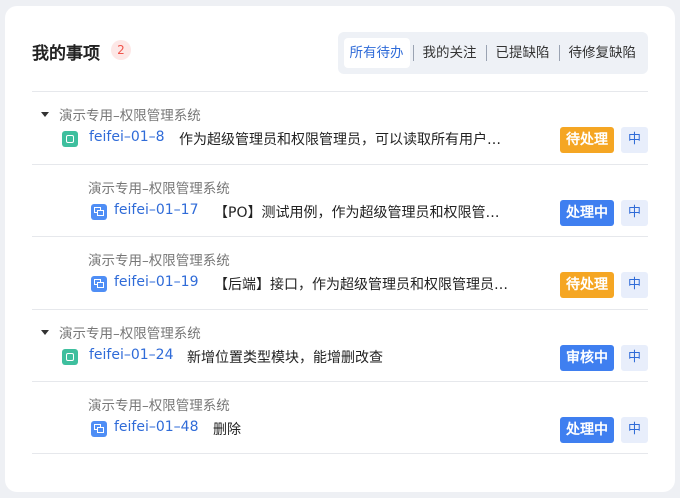 Image resolution: width=680 pixels, height=498 pixels. What do you see at coordinates (127, 137) in the screenshot?
I see `item-code-link: feifei–01–8` at bounding box center [127, 137].